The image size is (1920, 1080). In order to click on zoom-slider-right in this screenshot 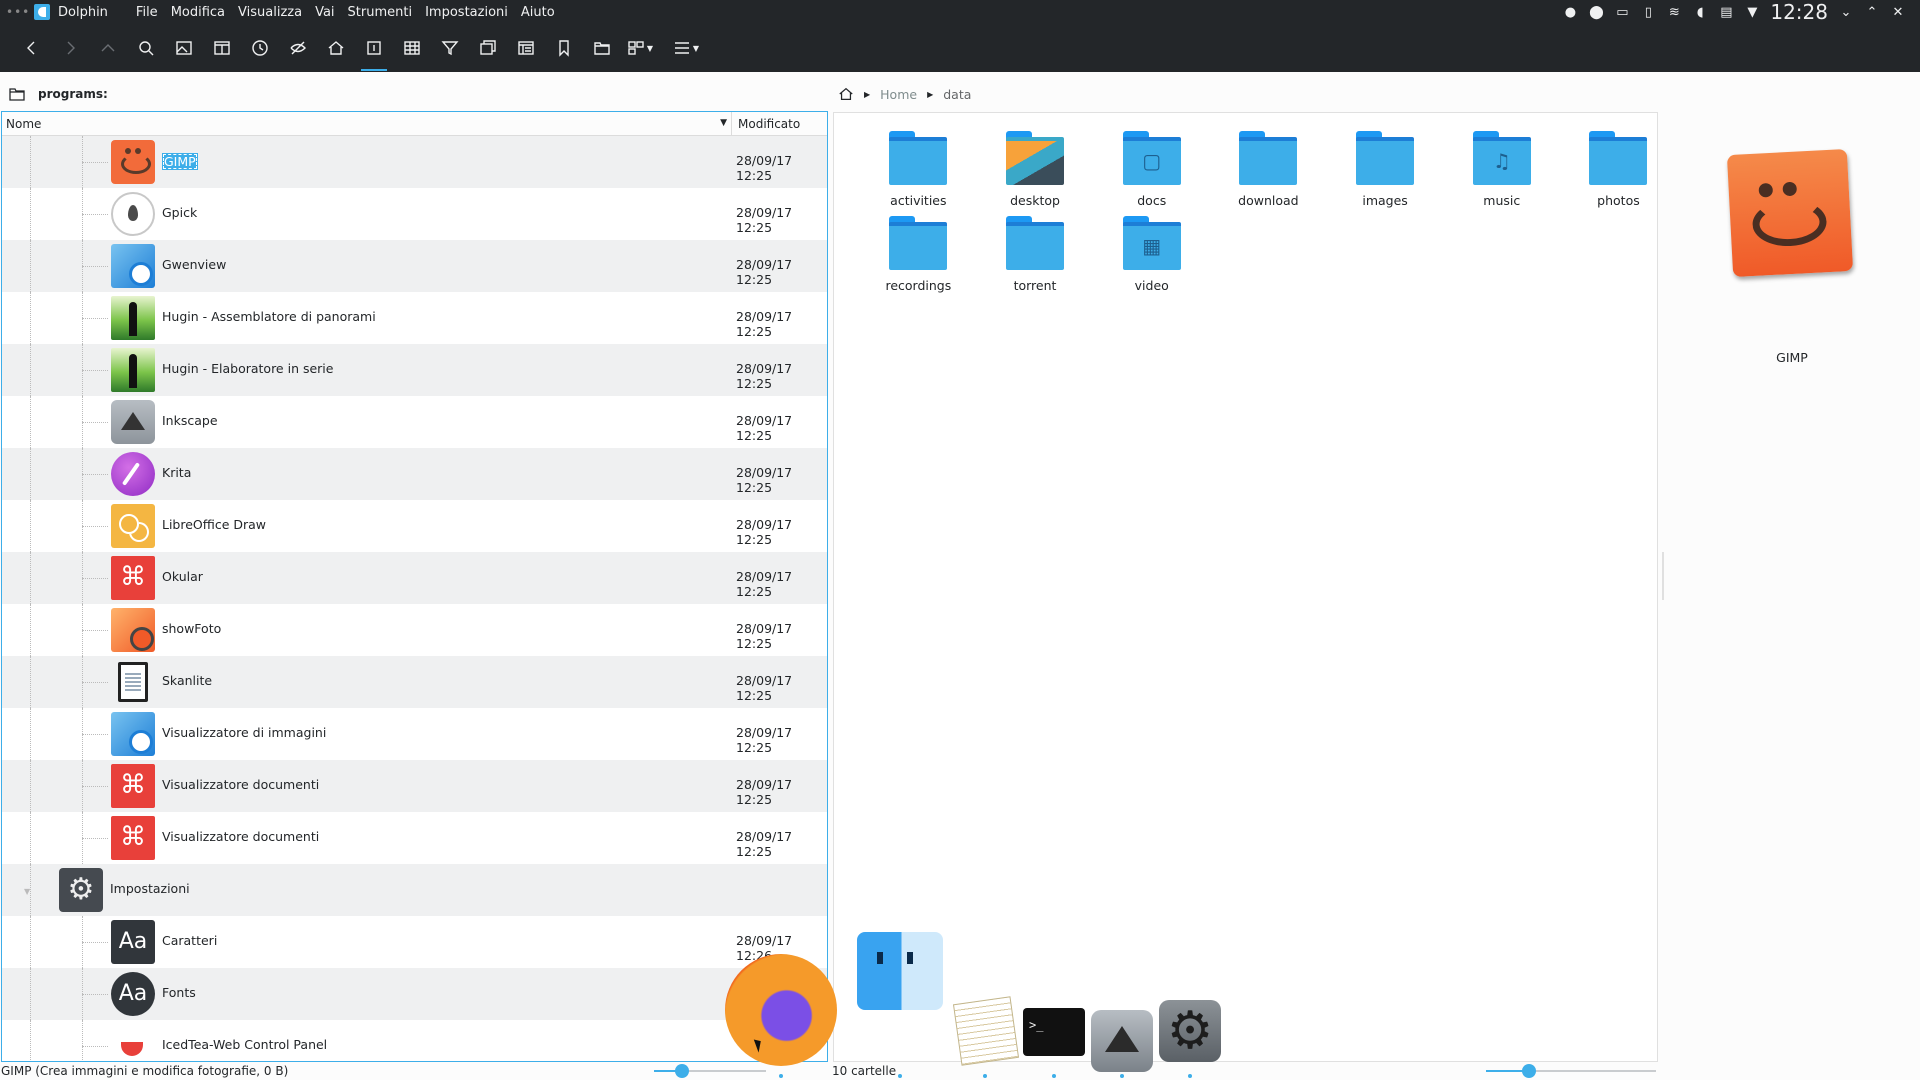, I will do `click(1571, 1071)`.